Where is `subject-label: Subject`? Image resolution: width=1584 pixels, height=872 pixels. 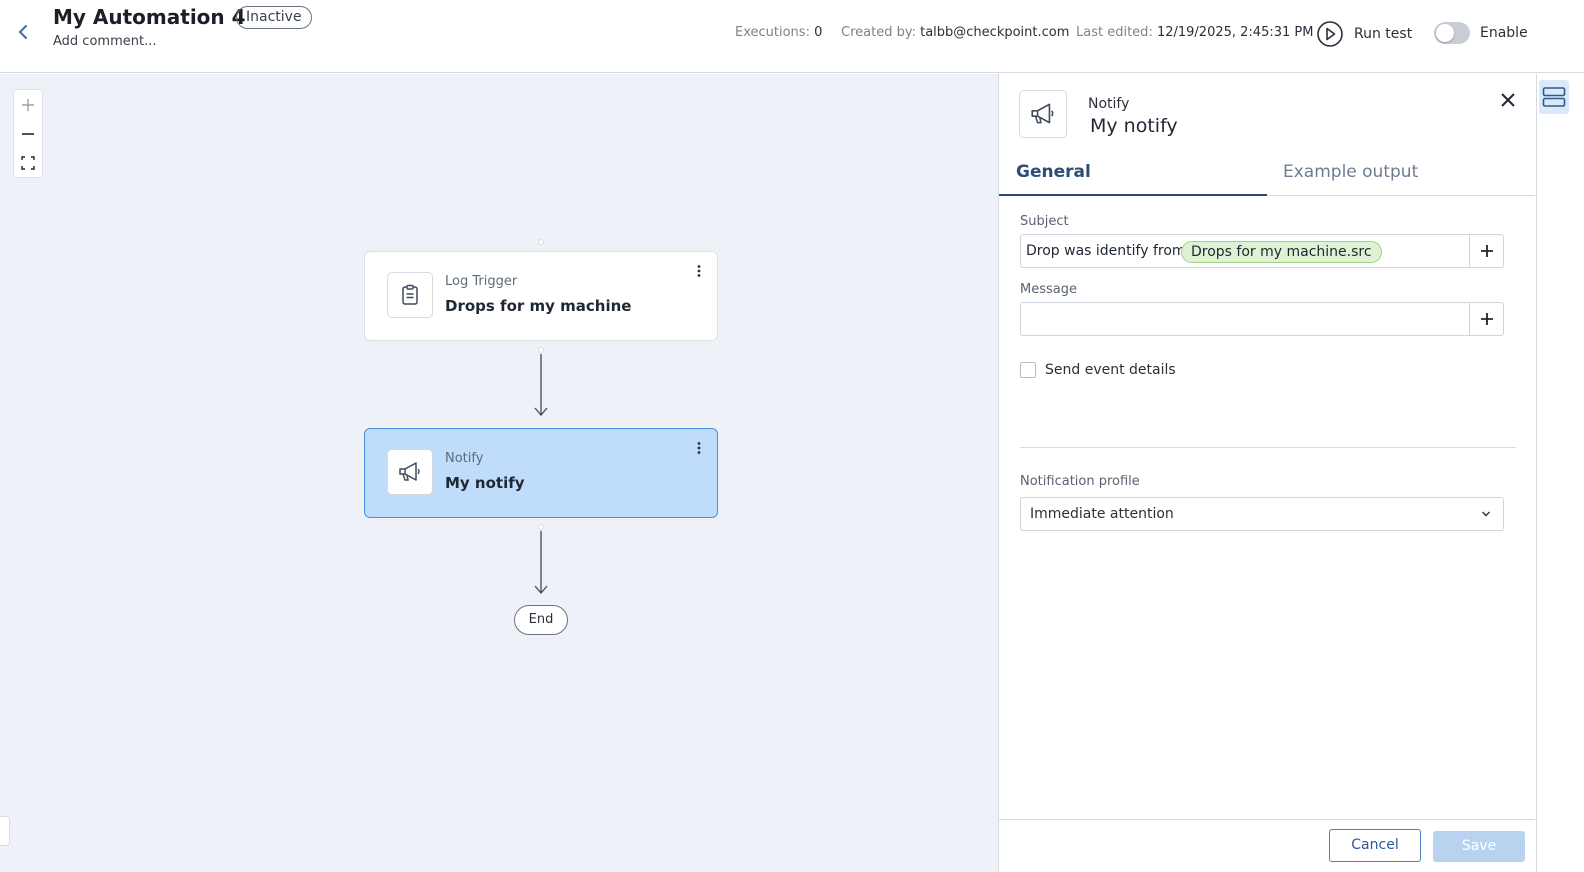 subject-label: Subject is located at coordinates (1044, 221).